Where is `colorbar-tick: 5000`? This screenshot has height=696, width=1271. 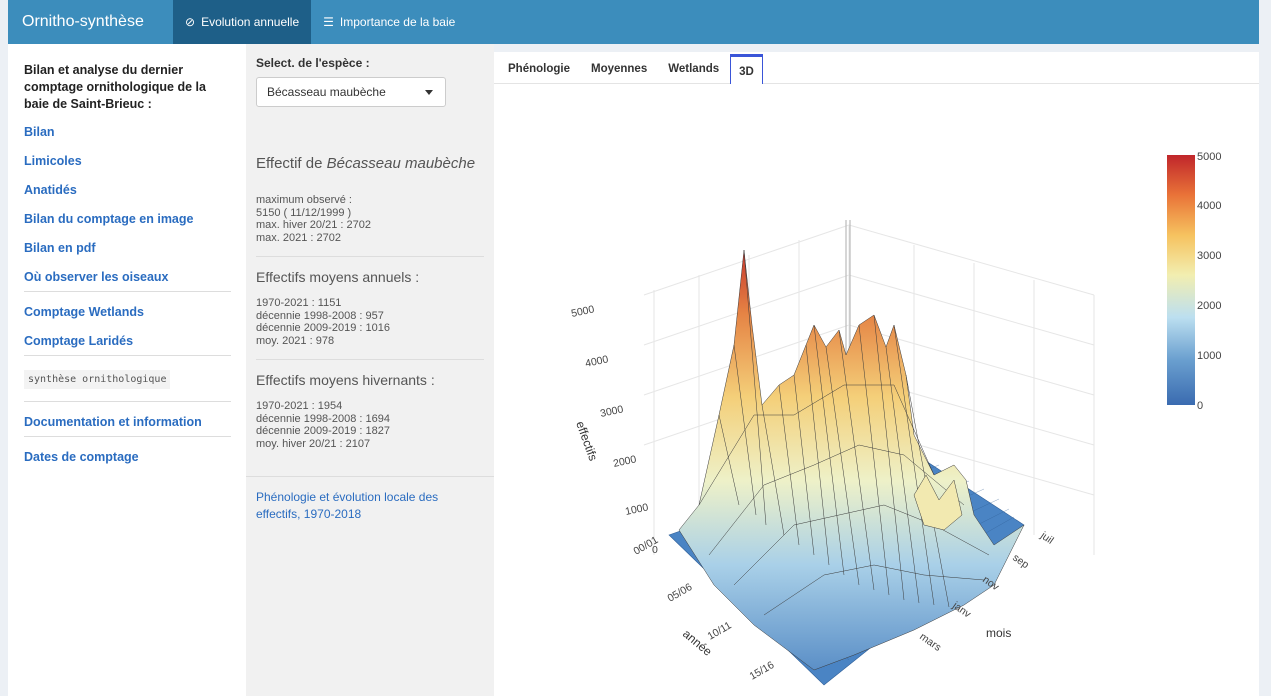
colorbar-tick: 5000 is located at coordinates (1209, 157).